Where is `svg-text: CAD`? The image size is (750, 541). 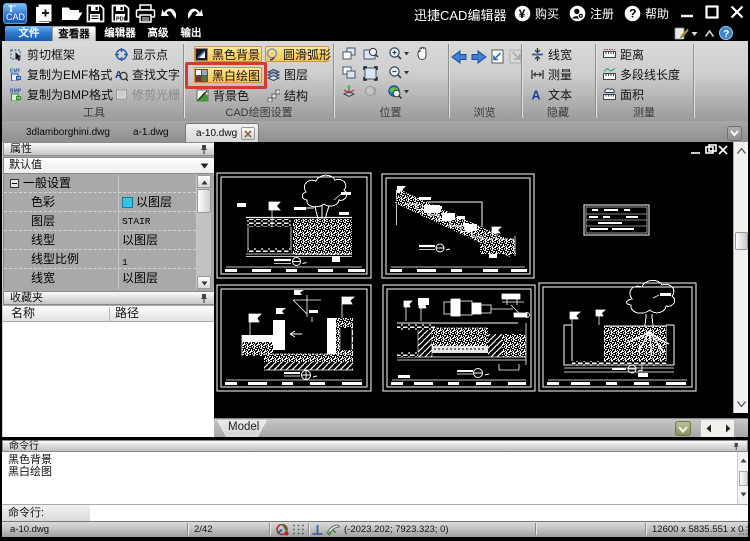 svg-text: CAD is located at coordinates (16, 17).